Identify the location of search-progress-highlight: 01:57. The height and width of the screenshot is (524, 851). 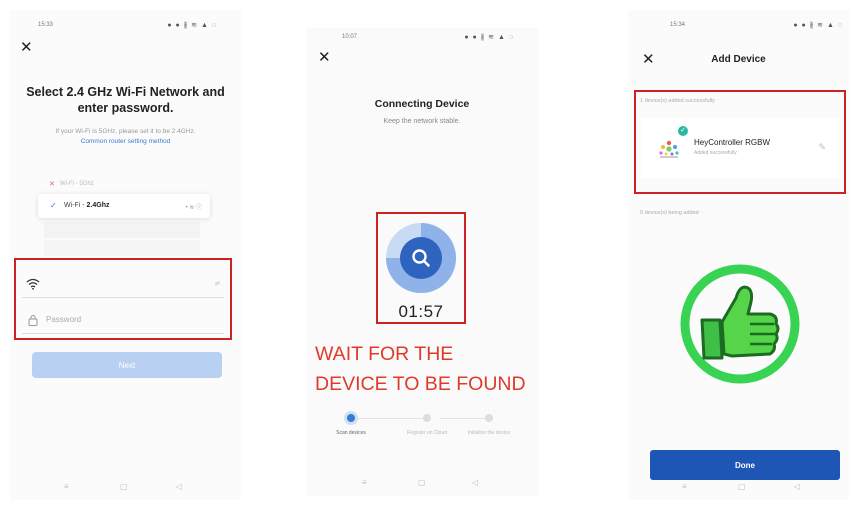
(421, 268).